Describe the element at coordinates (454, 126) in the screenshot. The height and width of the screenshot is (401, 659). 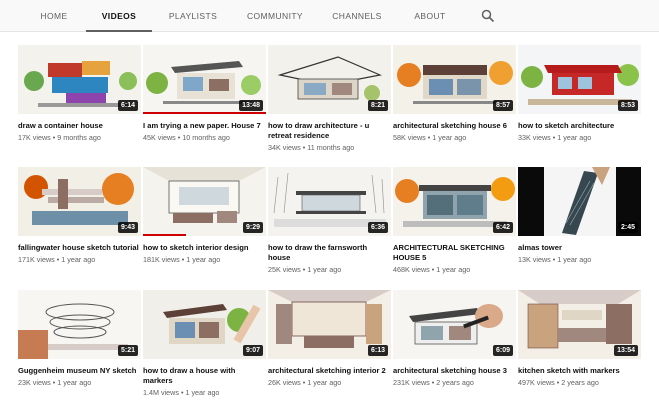
I see `video-title: architectural sketching house 6` at that location.